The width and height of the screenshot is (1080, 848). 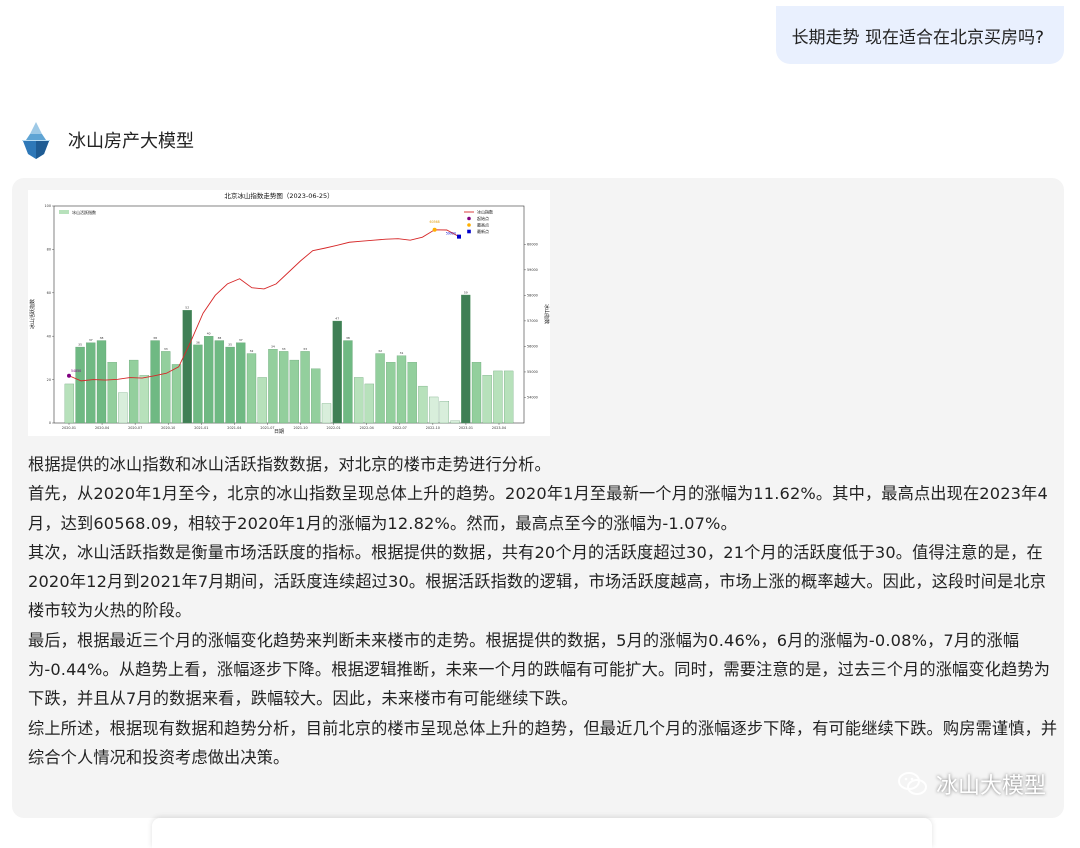 I want to click on x-tick-label: 2022-07, so click(x=400, y=428).